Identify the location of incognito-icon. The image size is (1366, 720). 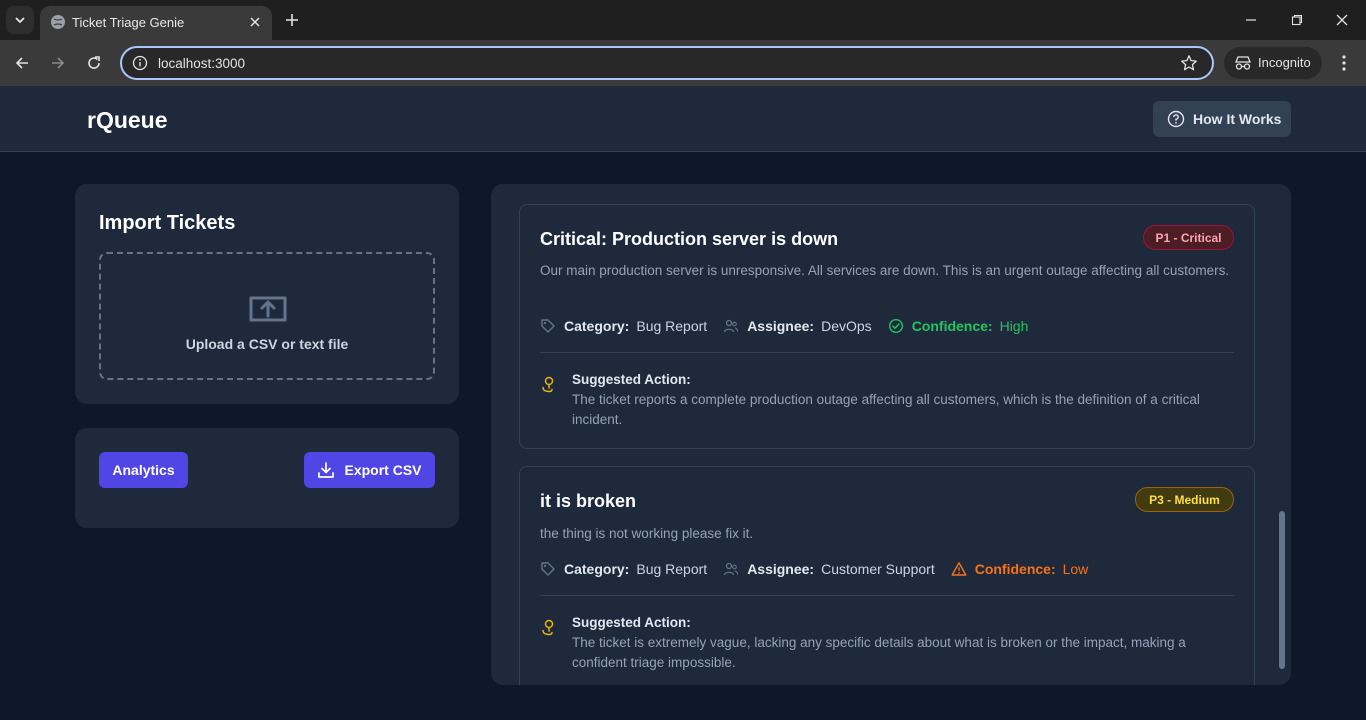
(1243, 63).